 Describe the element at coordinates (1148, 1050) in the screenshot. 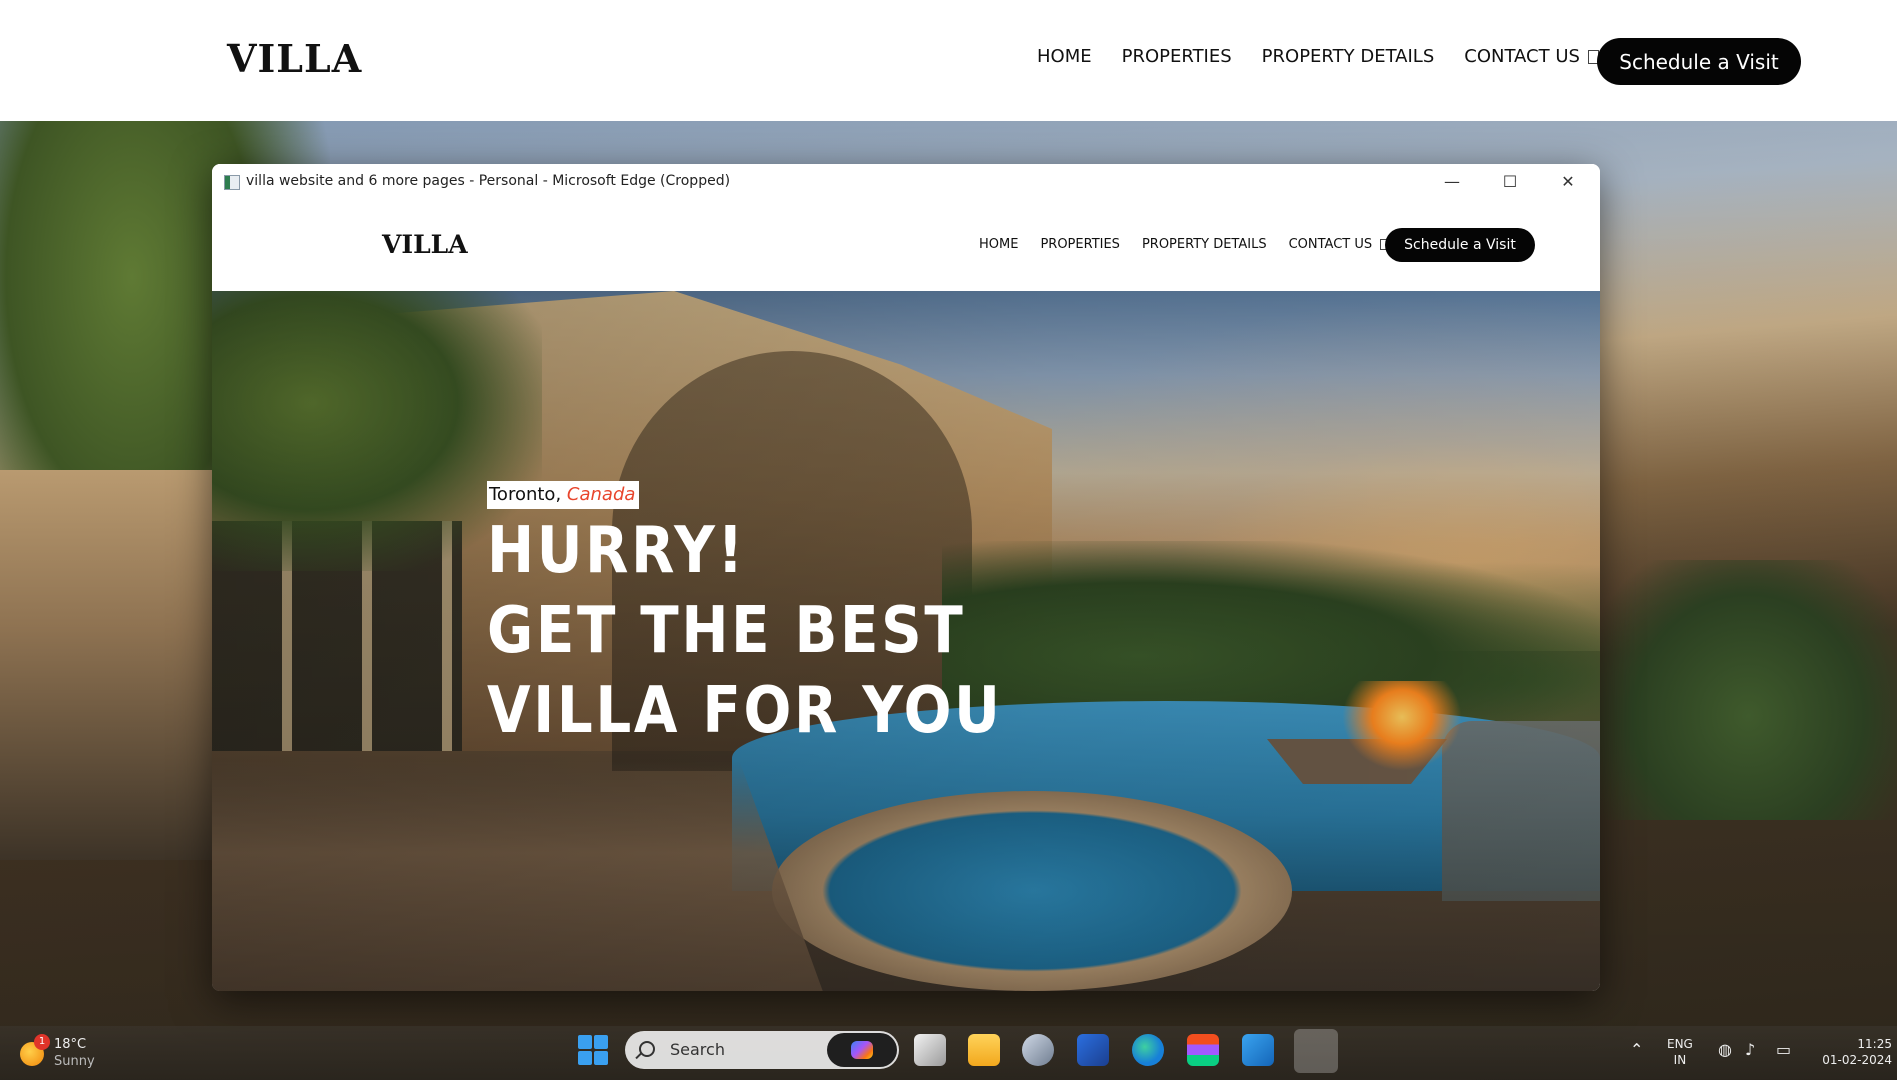

I see `edge-icon` at that location.